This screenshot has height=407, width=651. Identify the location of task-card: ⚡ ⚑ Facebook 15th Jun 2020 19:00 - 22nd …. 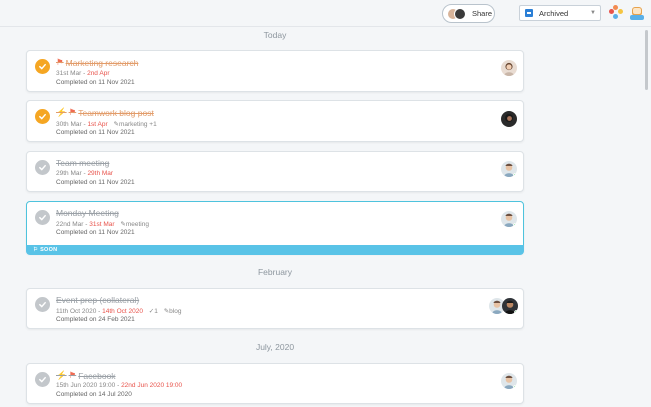
(275, 383).